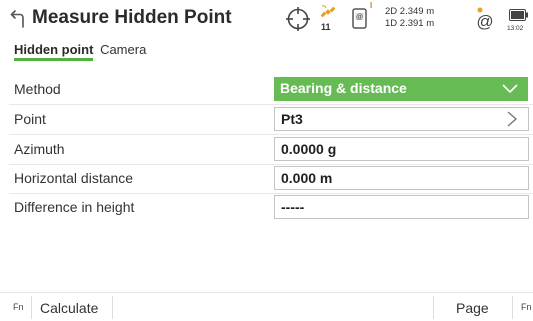  Describe the element at coordinates (510, 89) in the screenshot. I see `chevron-down-icon` at that location.